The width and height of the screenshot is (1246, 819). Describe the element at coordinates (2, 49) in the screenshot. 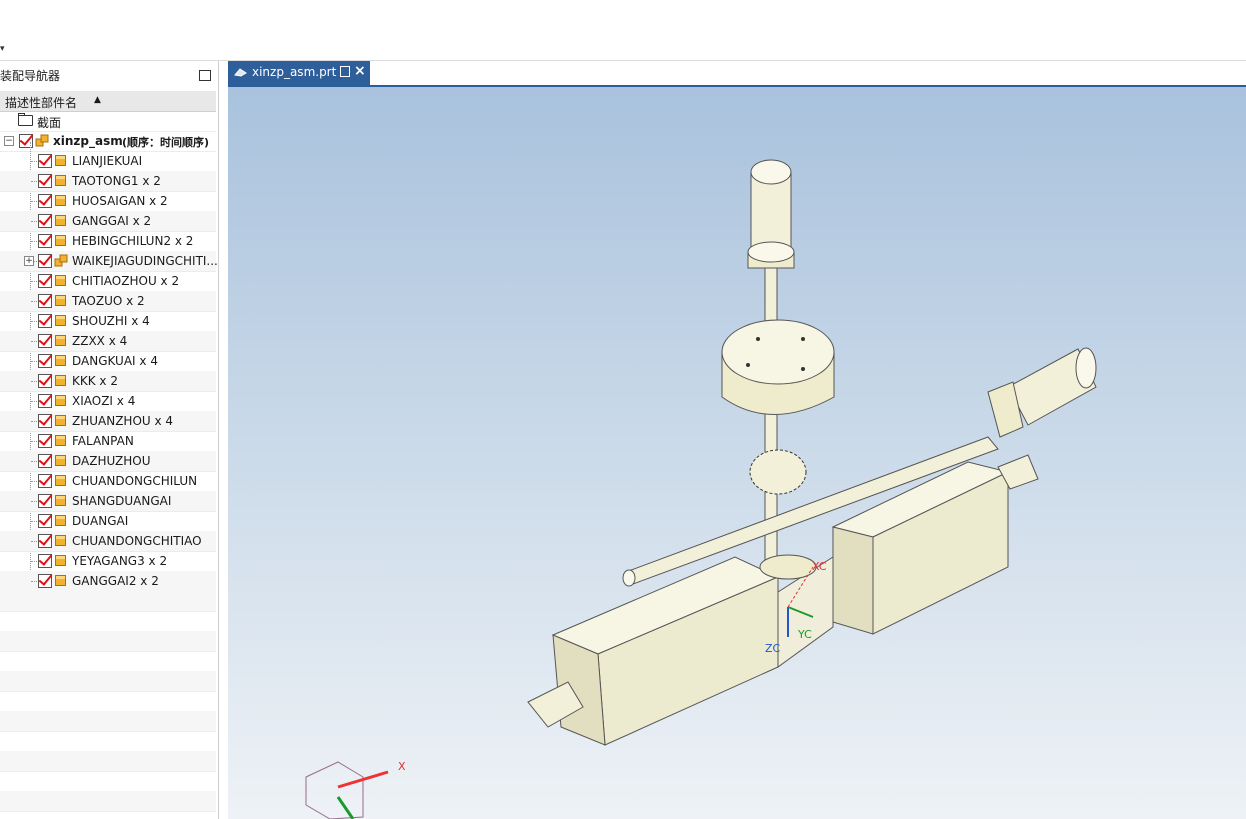

I see `quick-access-dropdown-icon: ▾` at that location.